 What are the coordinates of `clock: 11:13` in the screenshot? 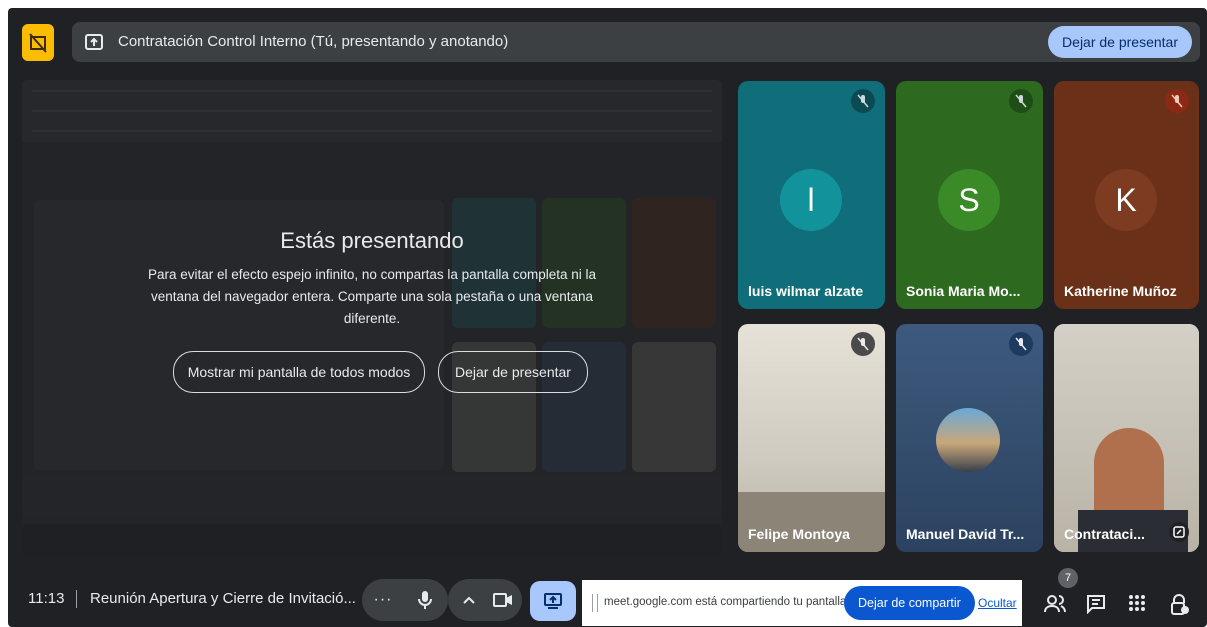 It's located at (46, 598).